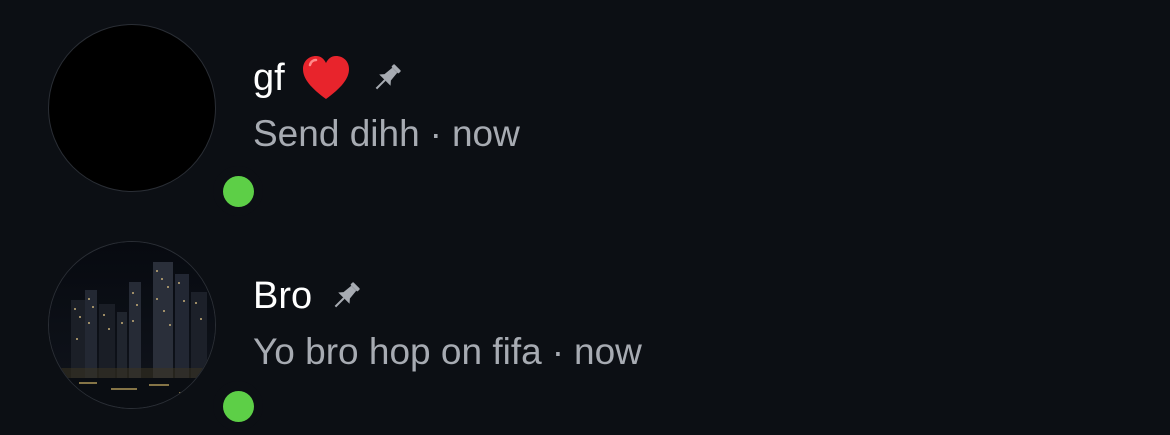 The height and width of the screenshot is (435, 1170). Describe the element at coordinates (325, 77) in the screenshot. I see `red-heart-icon` at that location.